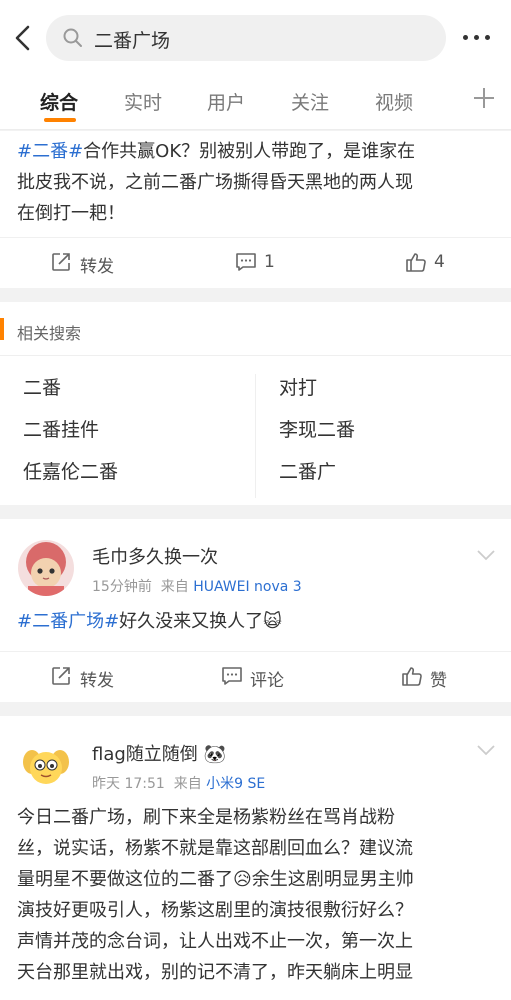 The height and width of the screenshot is (1000, 511). I want to click on post-actions: 转发 评论 赞, so click(255, 676).